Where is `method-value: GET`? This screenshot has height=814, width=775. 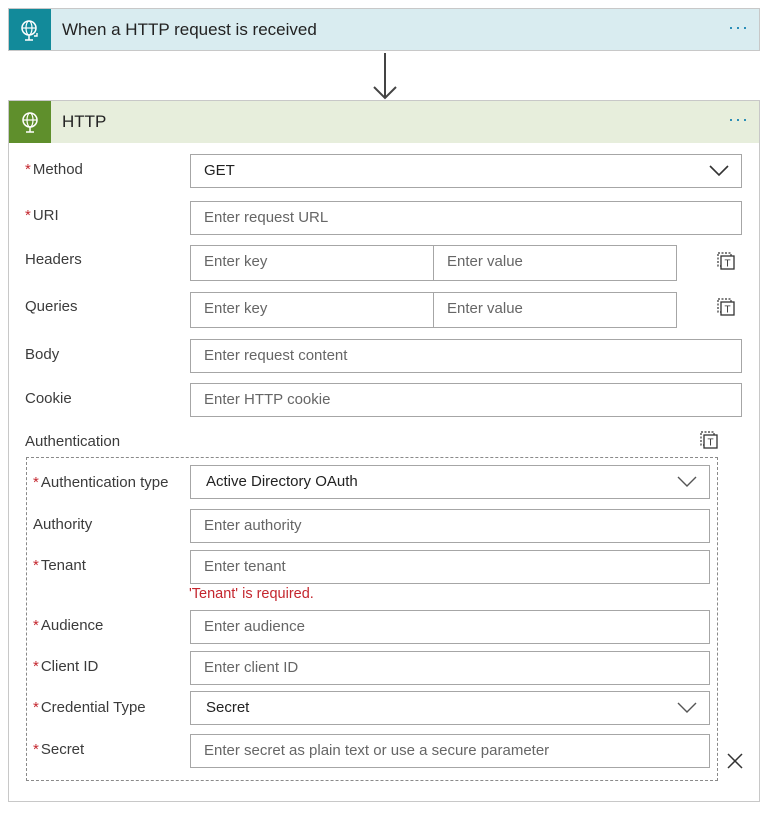
method-value: GET is located at coordinates (219, 170).